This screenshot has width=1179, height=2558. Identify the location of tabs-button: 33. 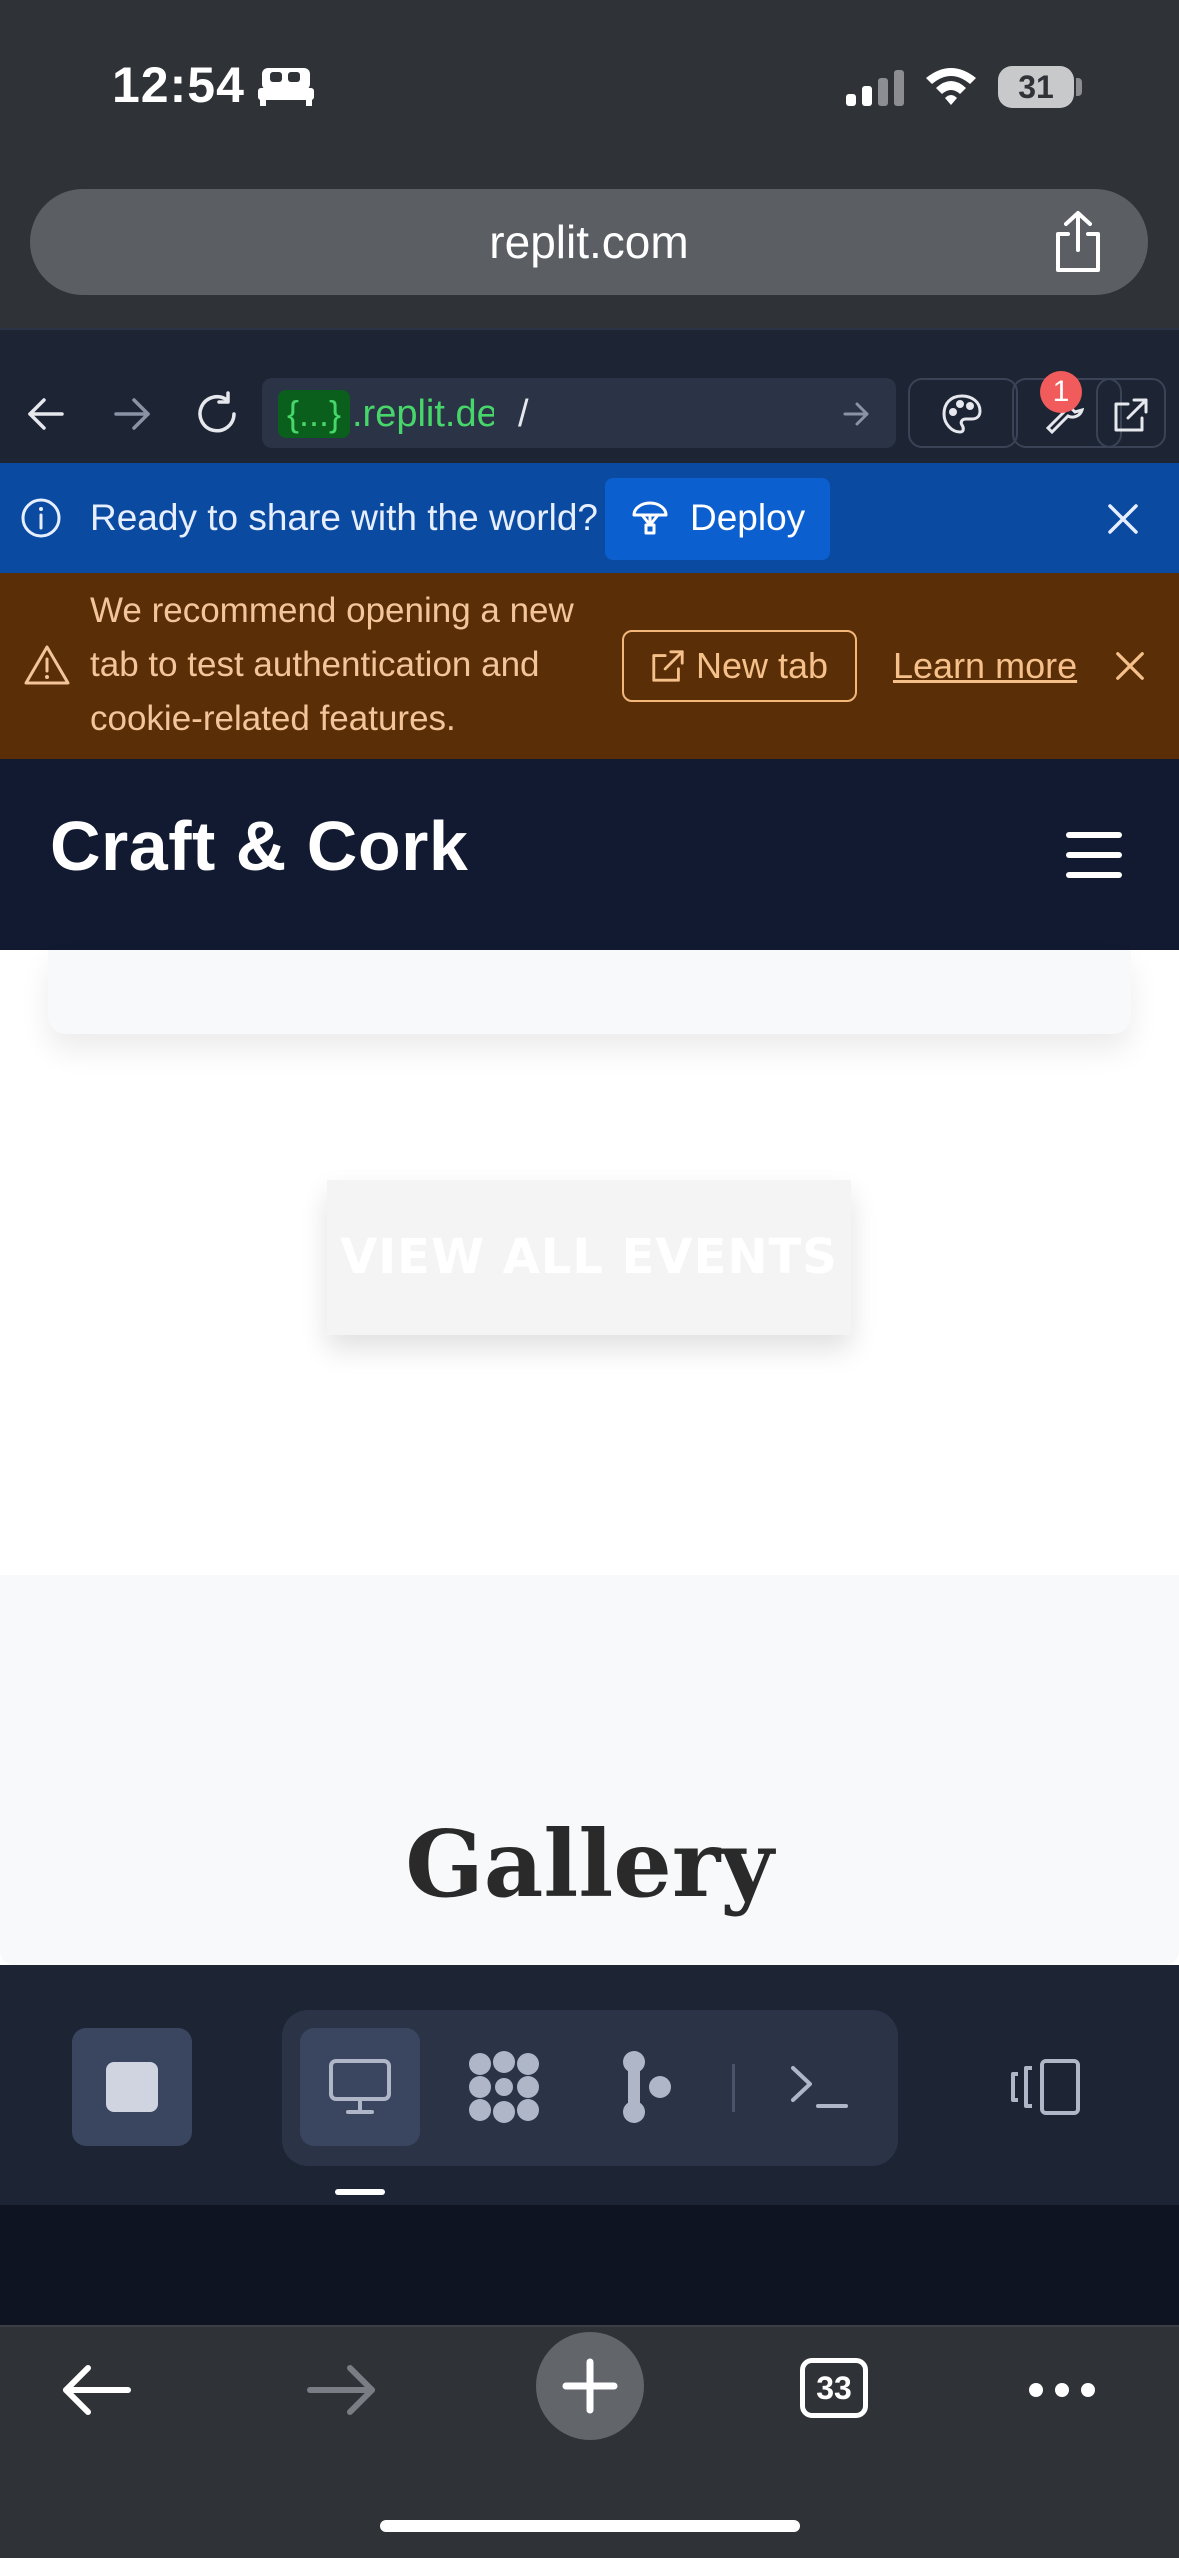
(834, 2388).